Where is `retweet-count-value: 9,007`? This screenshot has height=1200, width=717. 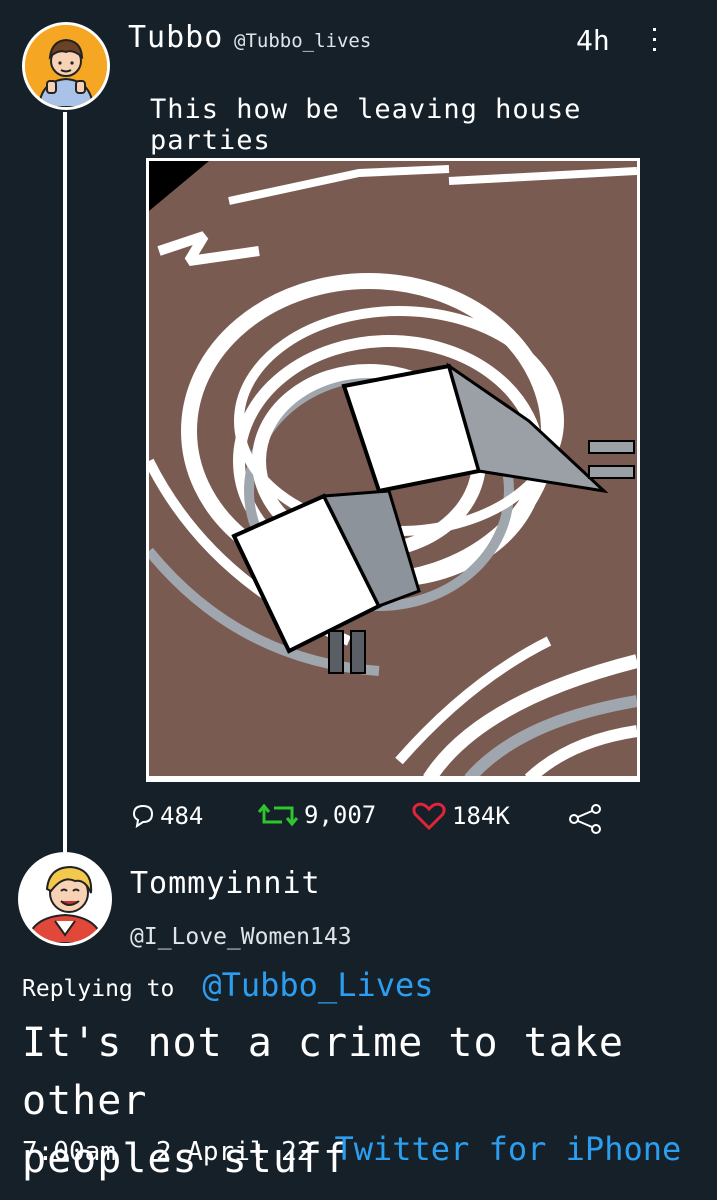
retweet-count-value: 9,007 is located at coordinates (340, 815).